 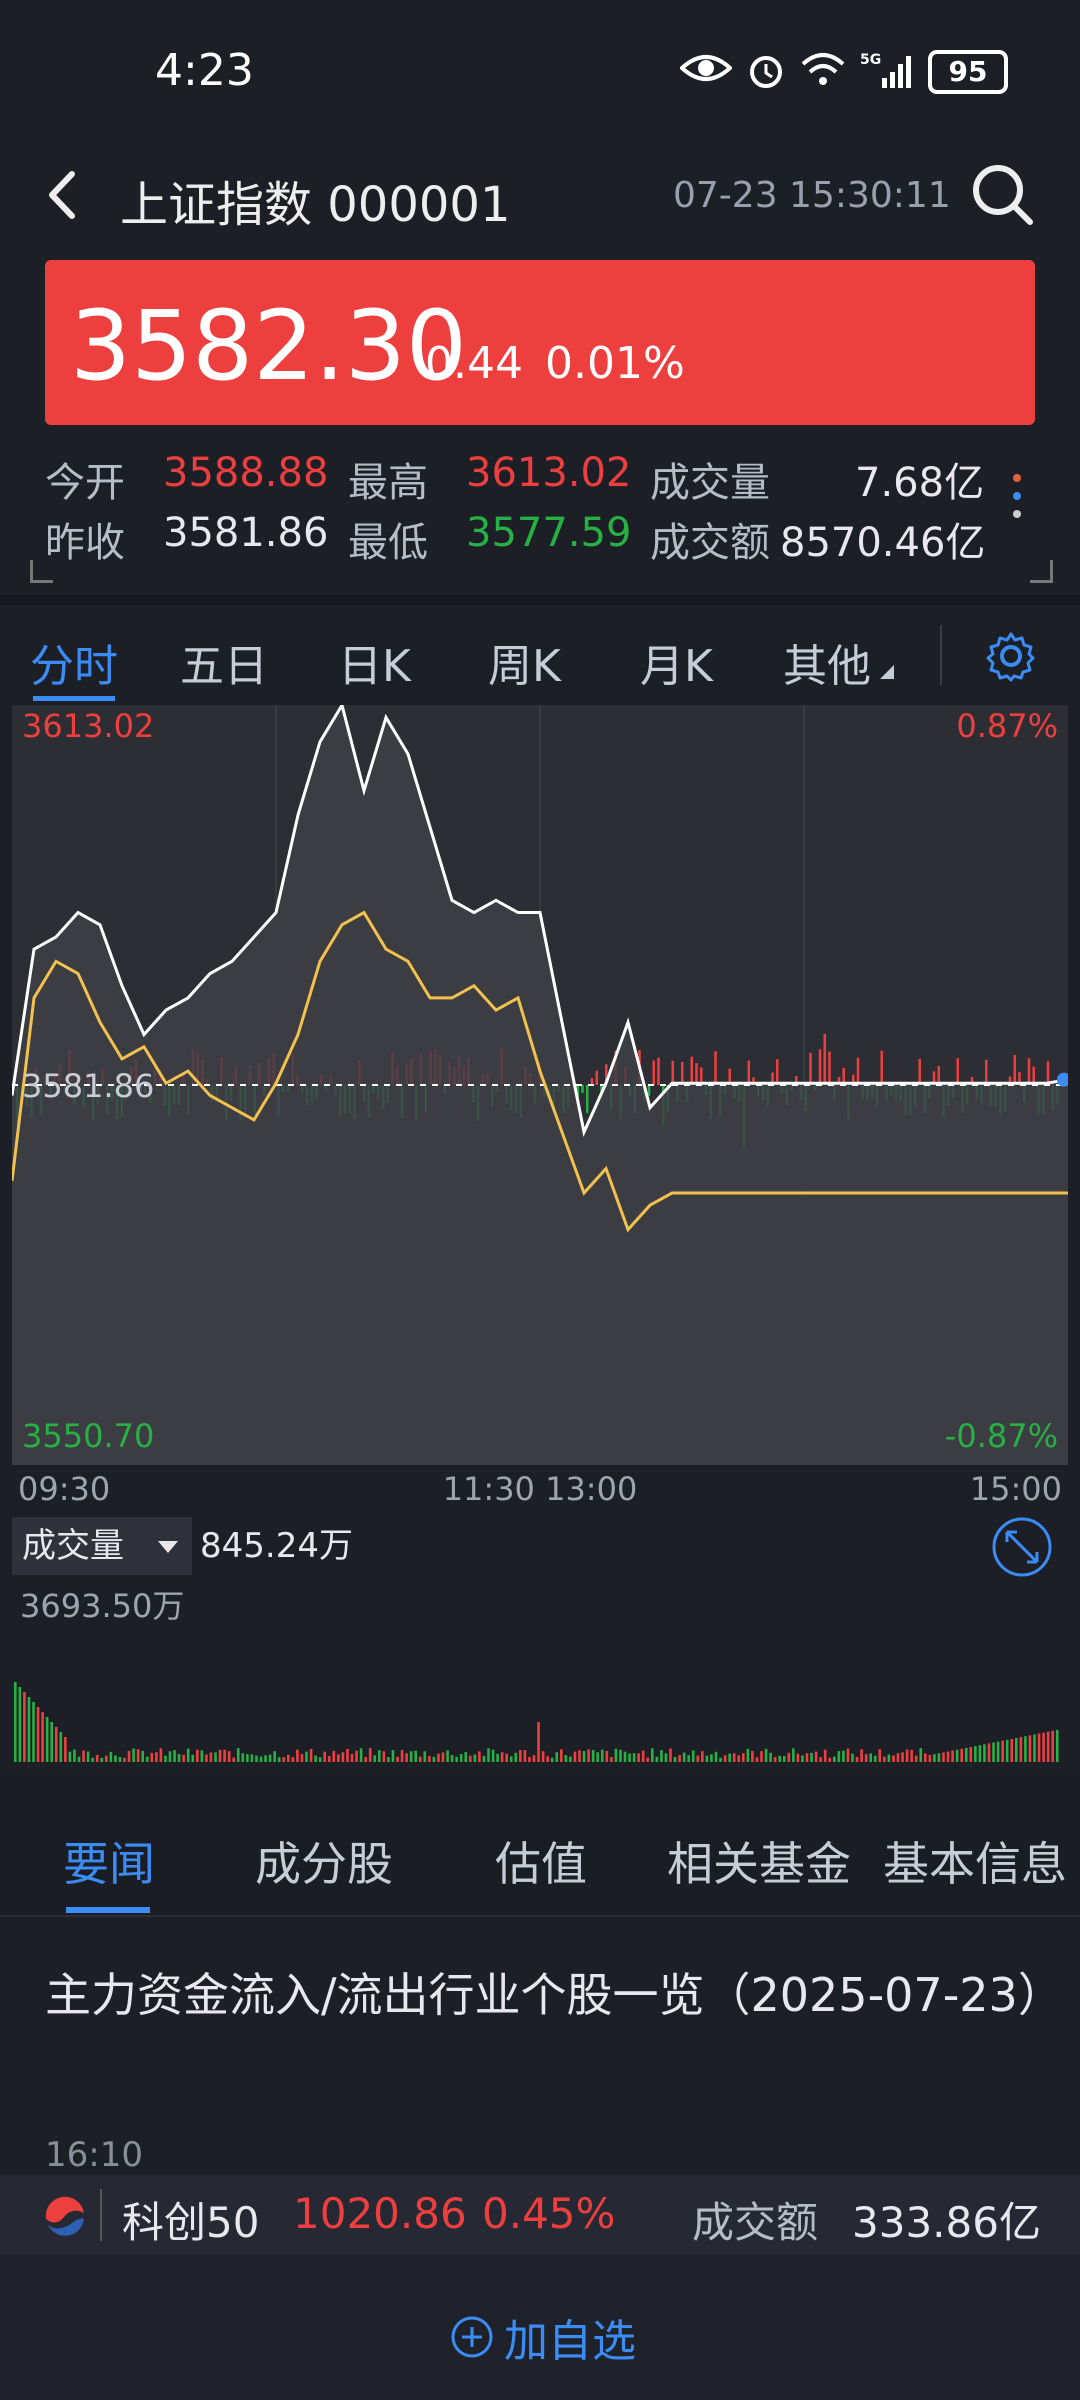 What do you see at coordinates (1011, 656) in the screenshot?
I see `settings-gear-icon` at bounding box center [1011, 656].